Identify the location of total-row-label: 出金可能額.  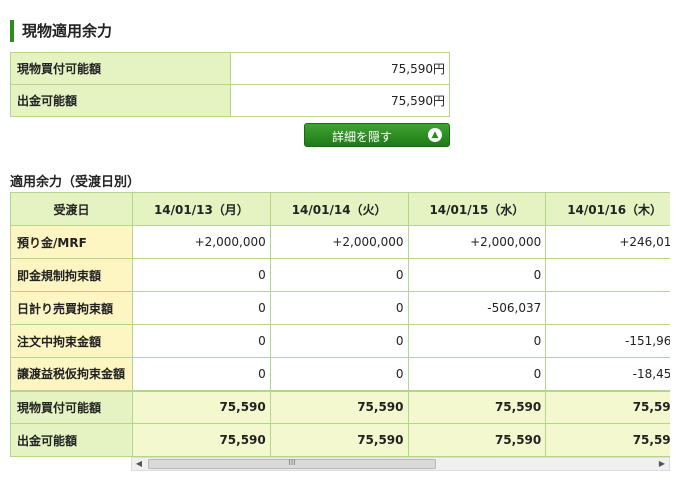
(71, 440).